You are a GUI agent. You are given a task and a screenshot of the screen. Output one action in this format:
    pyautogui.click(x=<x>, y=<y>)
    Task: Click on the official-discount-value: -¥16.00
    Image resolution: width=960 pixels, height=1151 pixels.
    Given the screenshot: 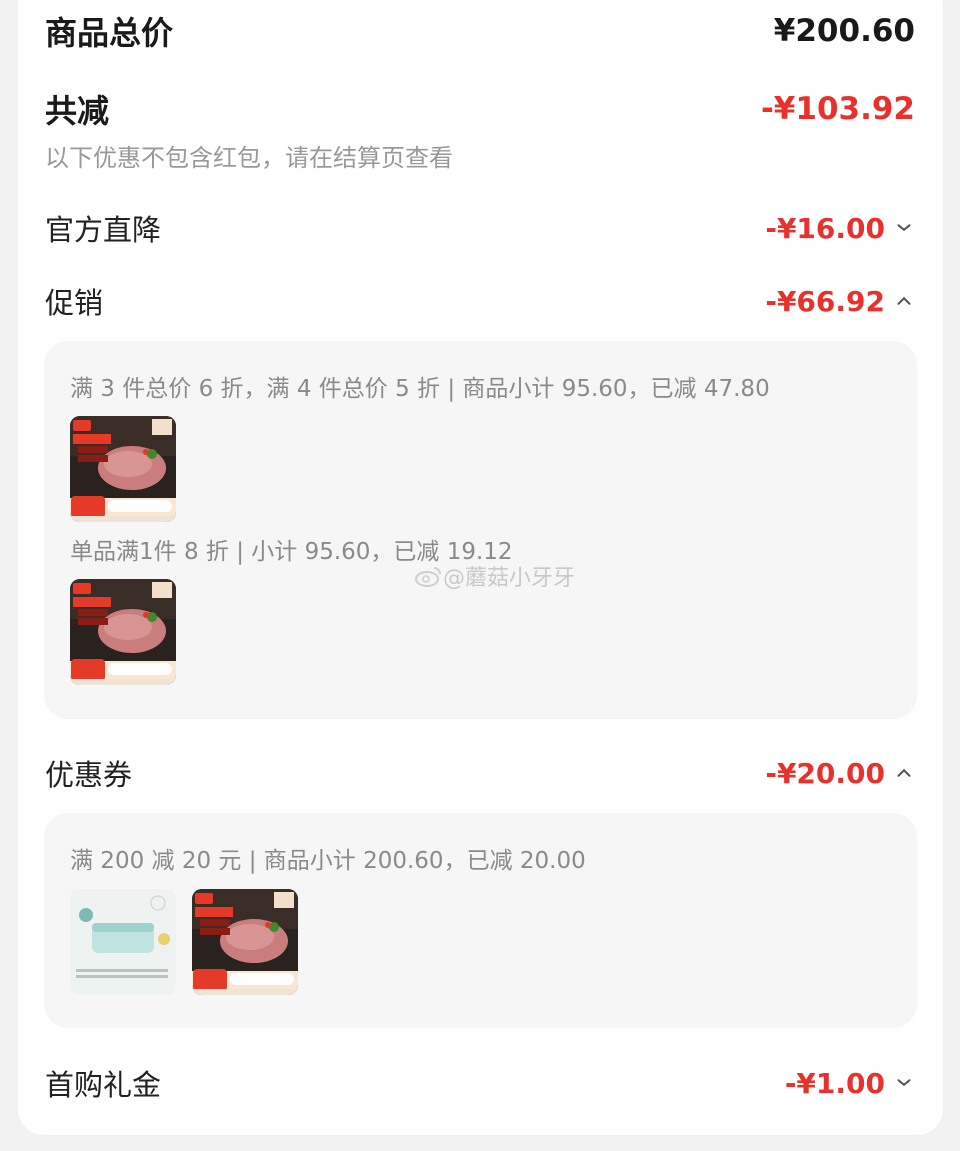 What is the action you would take?
    pyautogui.click(x=825, y=228)
    